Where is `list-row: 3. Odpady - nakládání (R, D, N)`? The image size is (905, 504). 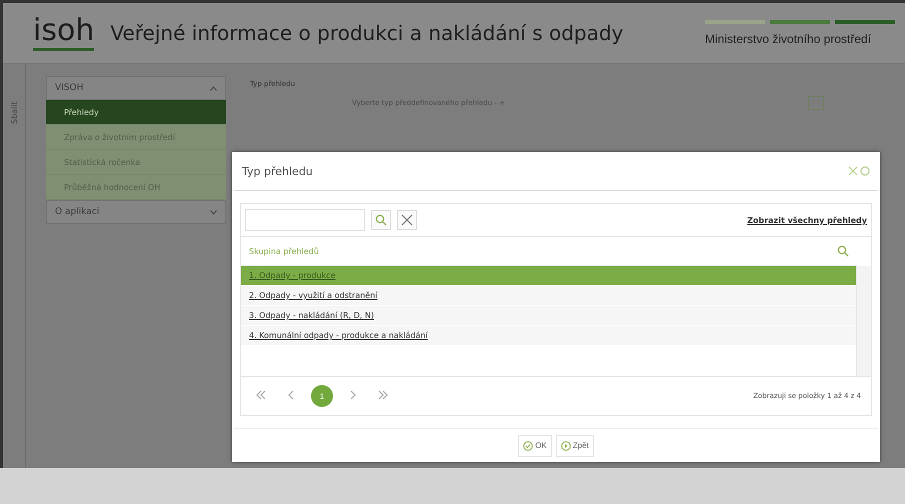 list-row: 3. Odpady - nakládání (R, D, N) is located at coordinates (548, 316).